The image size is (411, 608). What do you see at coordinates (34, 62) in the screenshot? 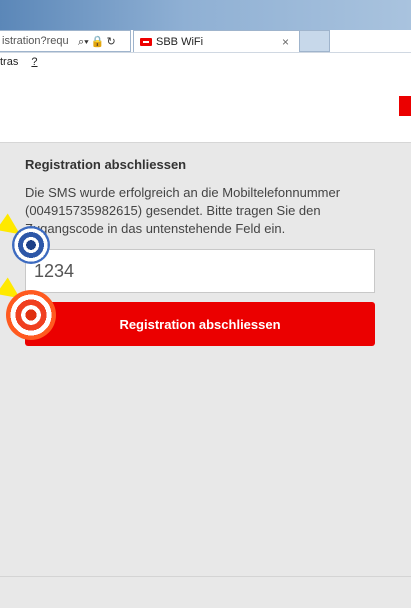
I see `menu-item-help: ?` at bounding box center [34, 62].